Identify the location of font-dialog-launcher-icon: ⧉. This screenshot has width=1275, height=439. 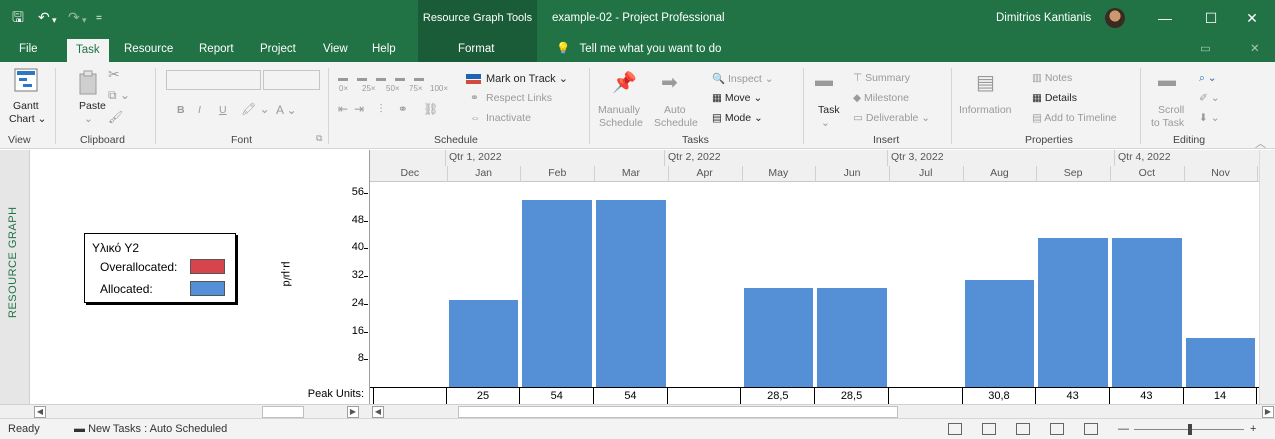
(319, 138).